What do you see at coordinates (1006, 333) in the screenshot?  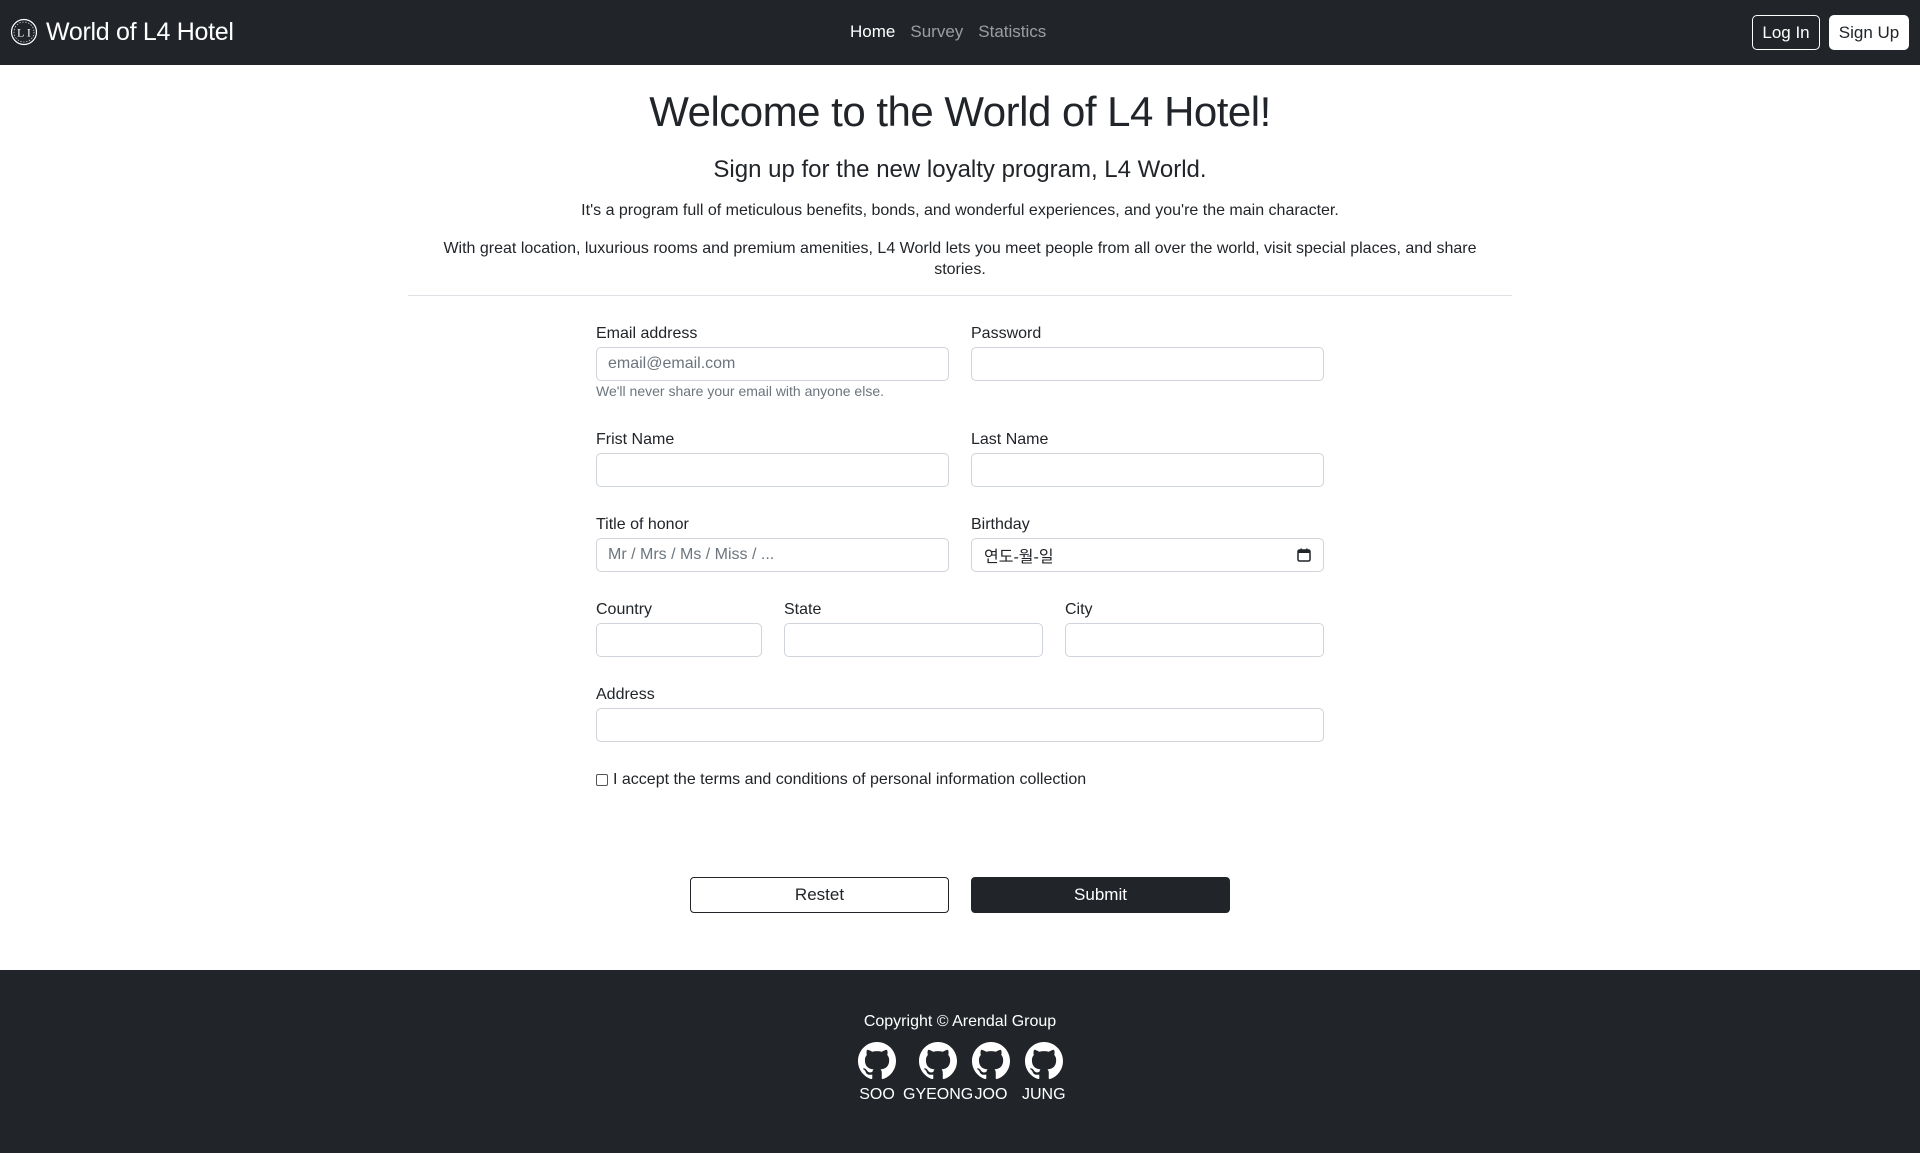 I see `password-label: Password` at bounding box center [1006, 333].